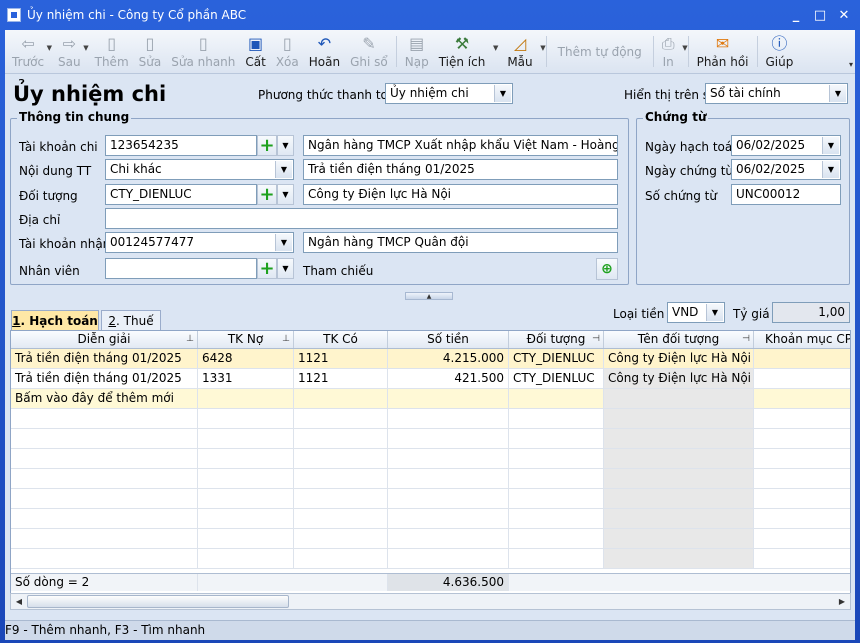  What do you see at coordinates (679, 339) in the screenshot?
I see `col-object-name: Tên đối tượng ⊣` at bounding box center [679, 339].